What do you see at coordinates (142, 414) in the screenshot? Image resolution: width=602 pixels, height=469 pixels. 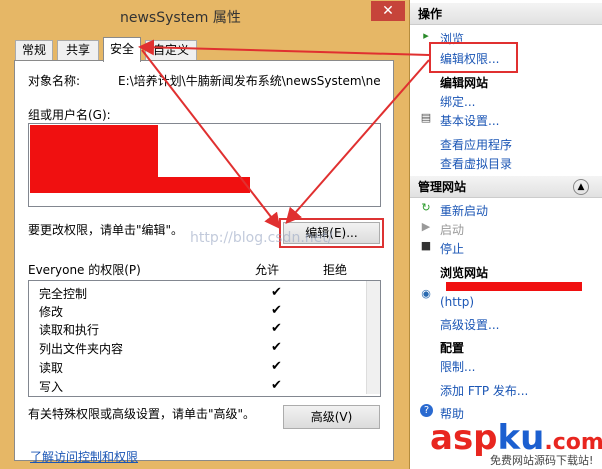 I see `special-hint: 有关特殊权限或高级设置，请单击"高级"。` at bounding box center [142, 414].